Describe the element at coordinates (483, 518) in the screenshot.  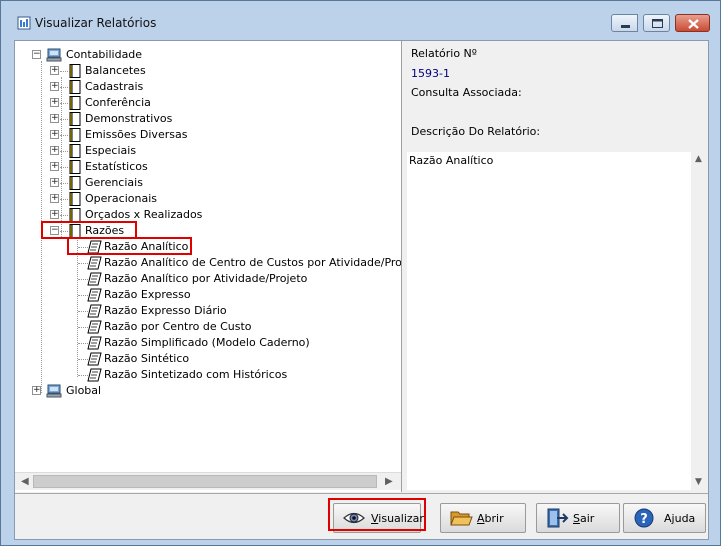
I see `abrir-button: Abrir` at that location.